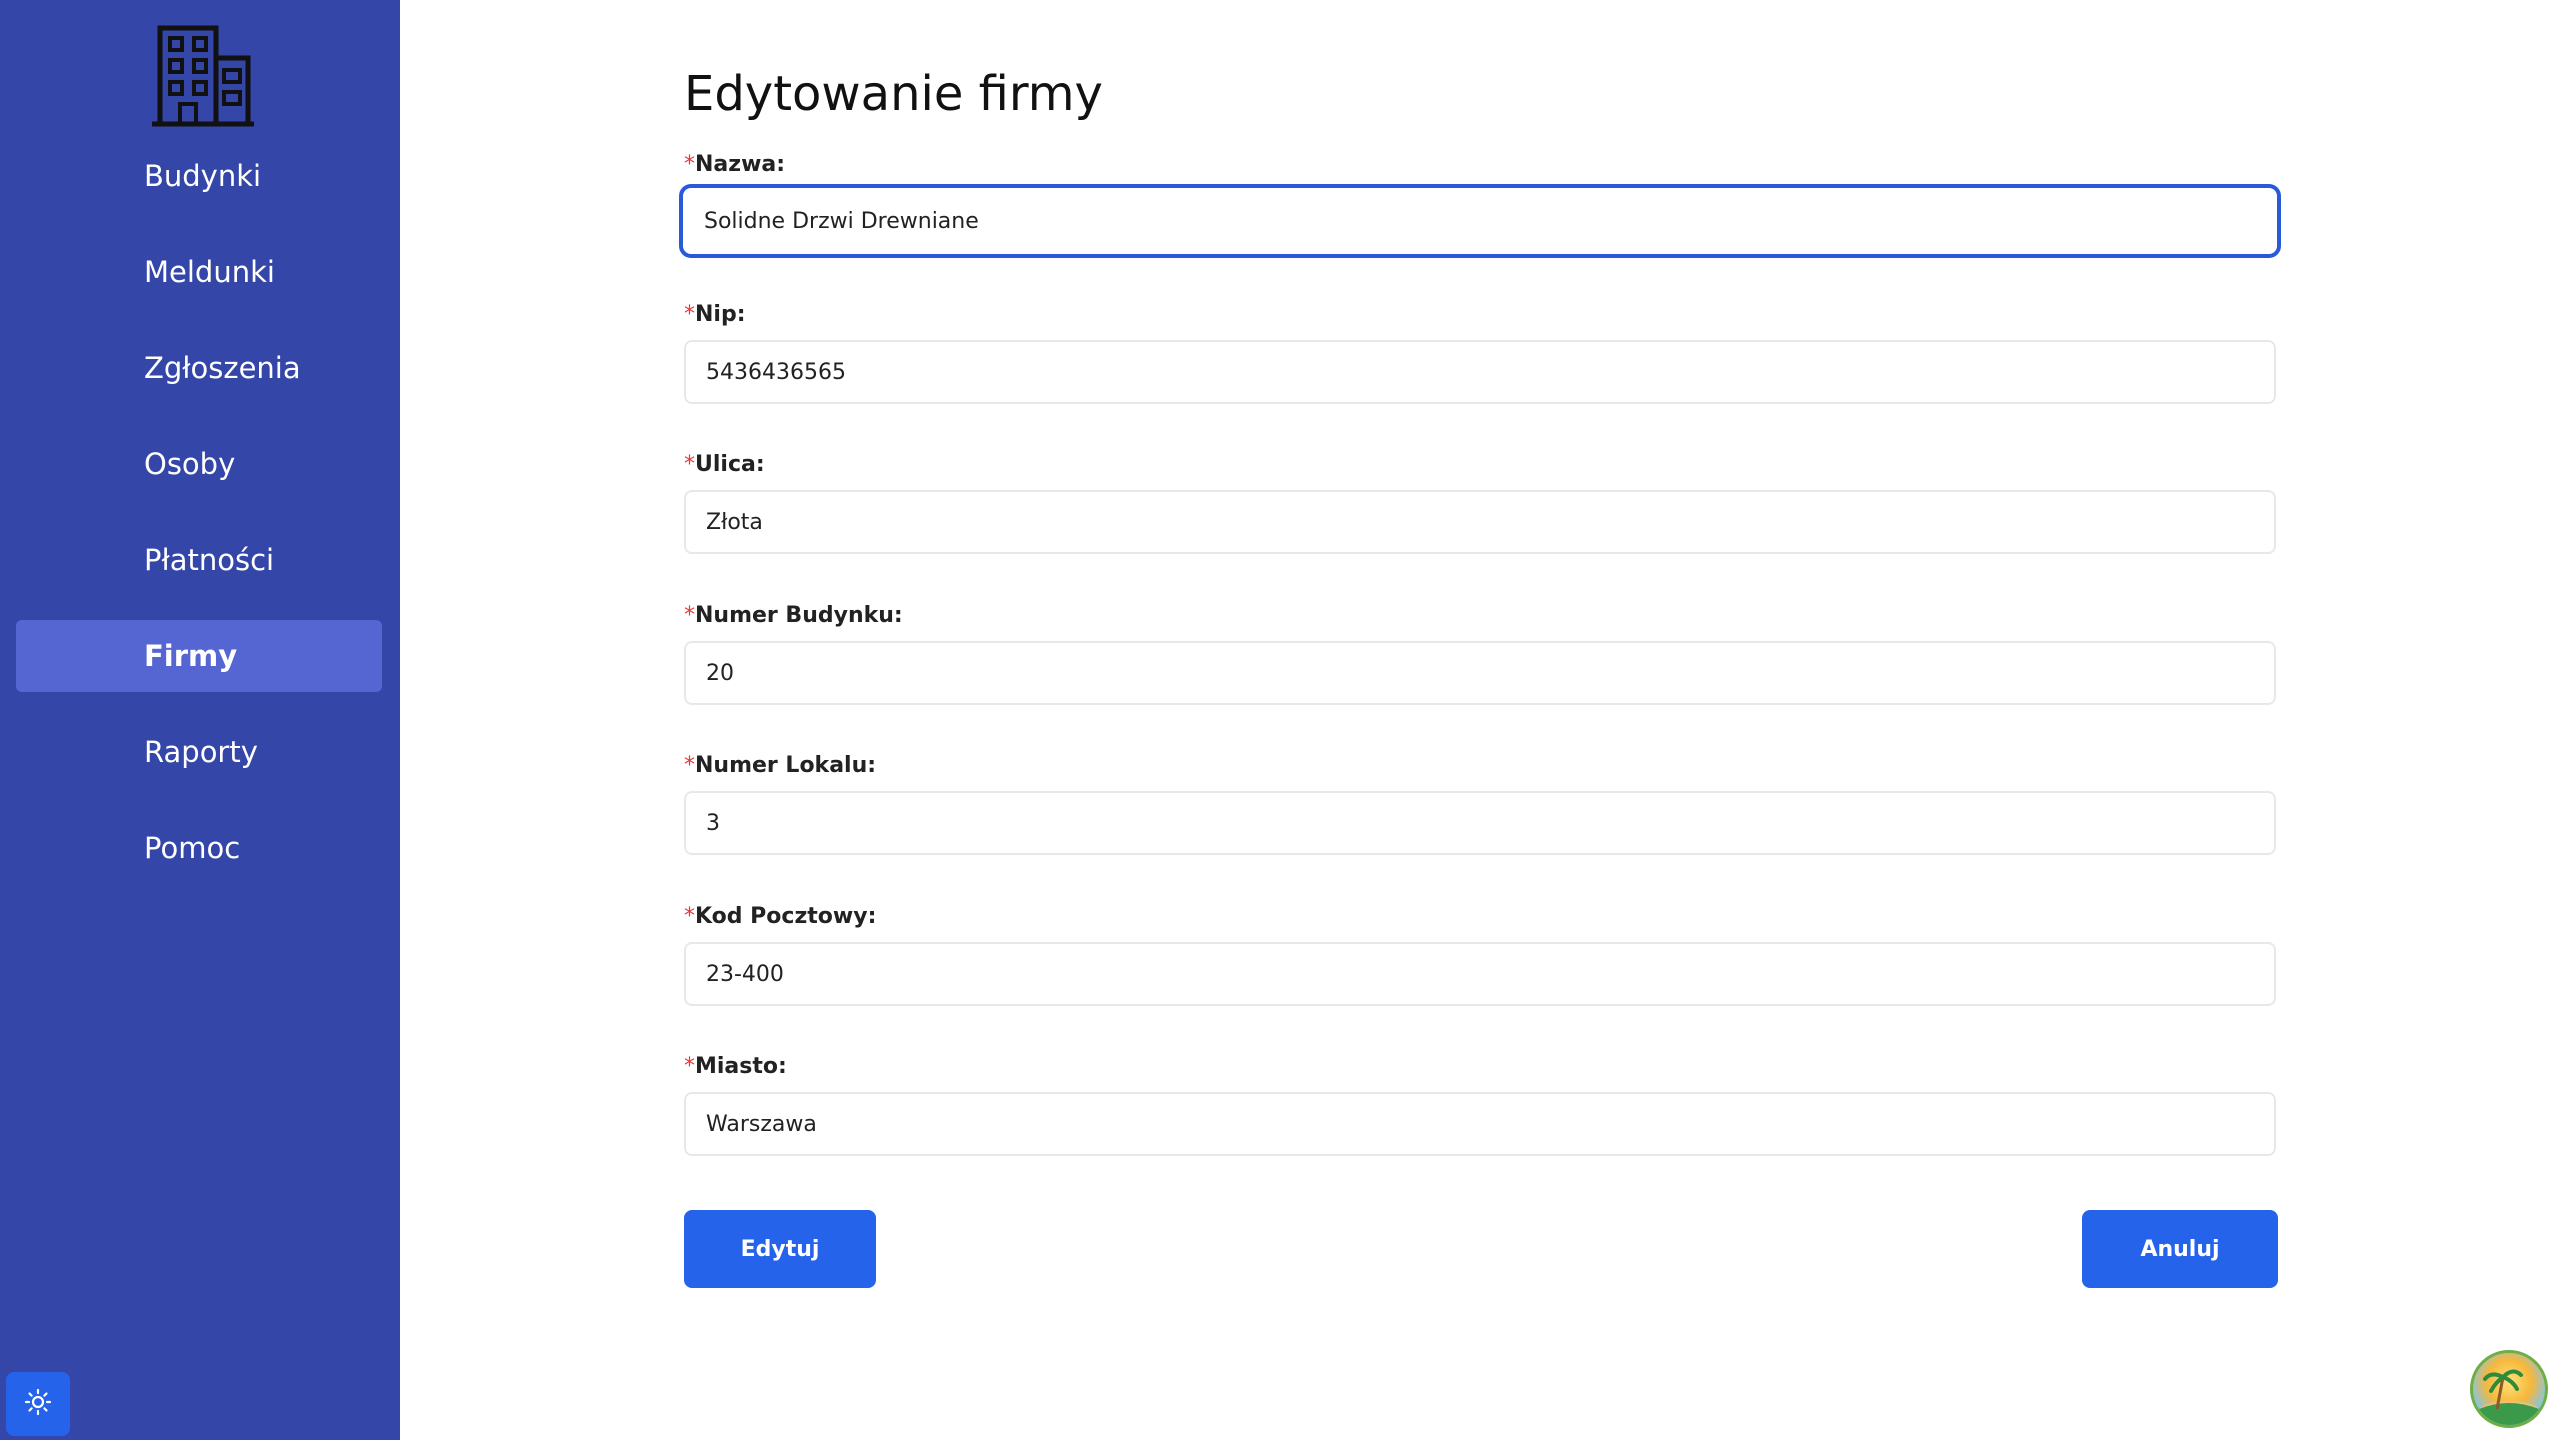 The height and width of the screenshot is (1440, 2560). I want to click on building-number-input, so click(1480, 673).